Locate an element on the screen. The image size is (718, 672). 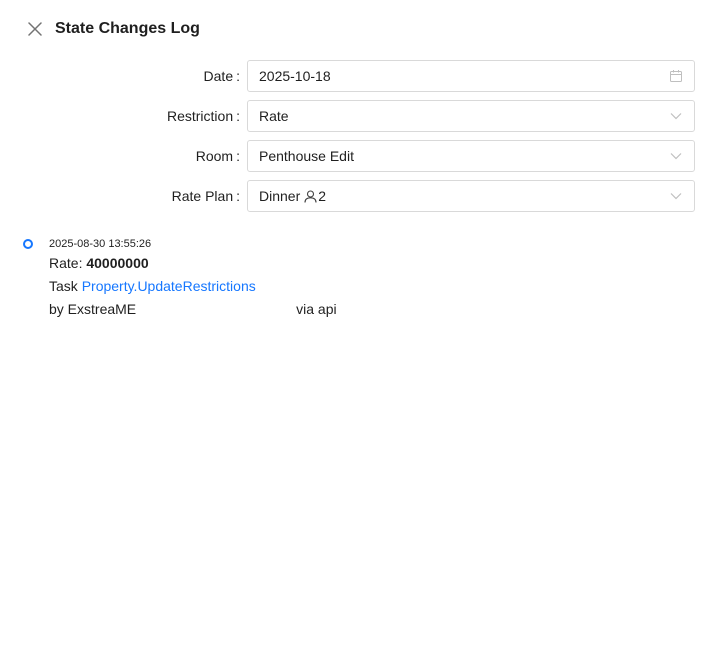
task-prefix: Task is located at coordinates (63, 286).